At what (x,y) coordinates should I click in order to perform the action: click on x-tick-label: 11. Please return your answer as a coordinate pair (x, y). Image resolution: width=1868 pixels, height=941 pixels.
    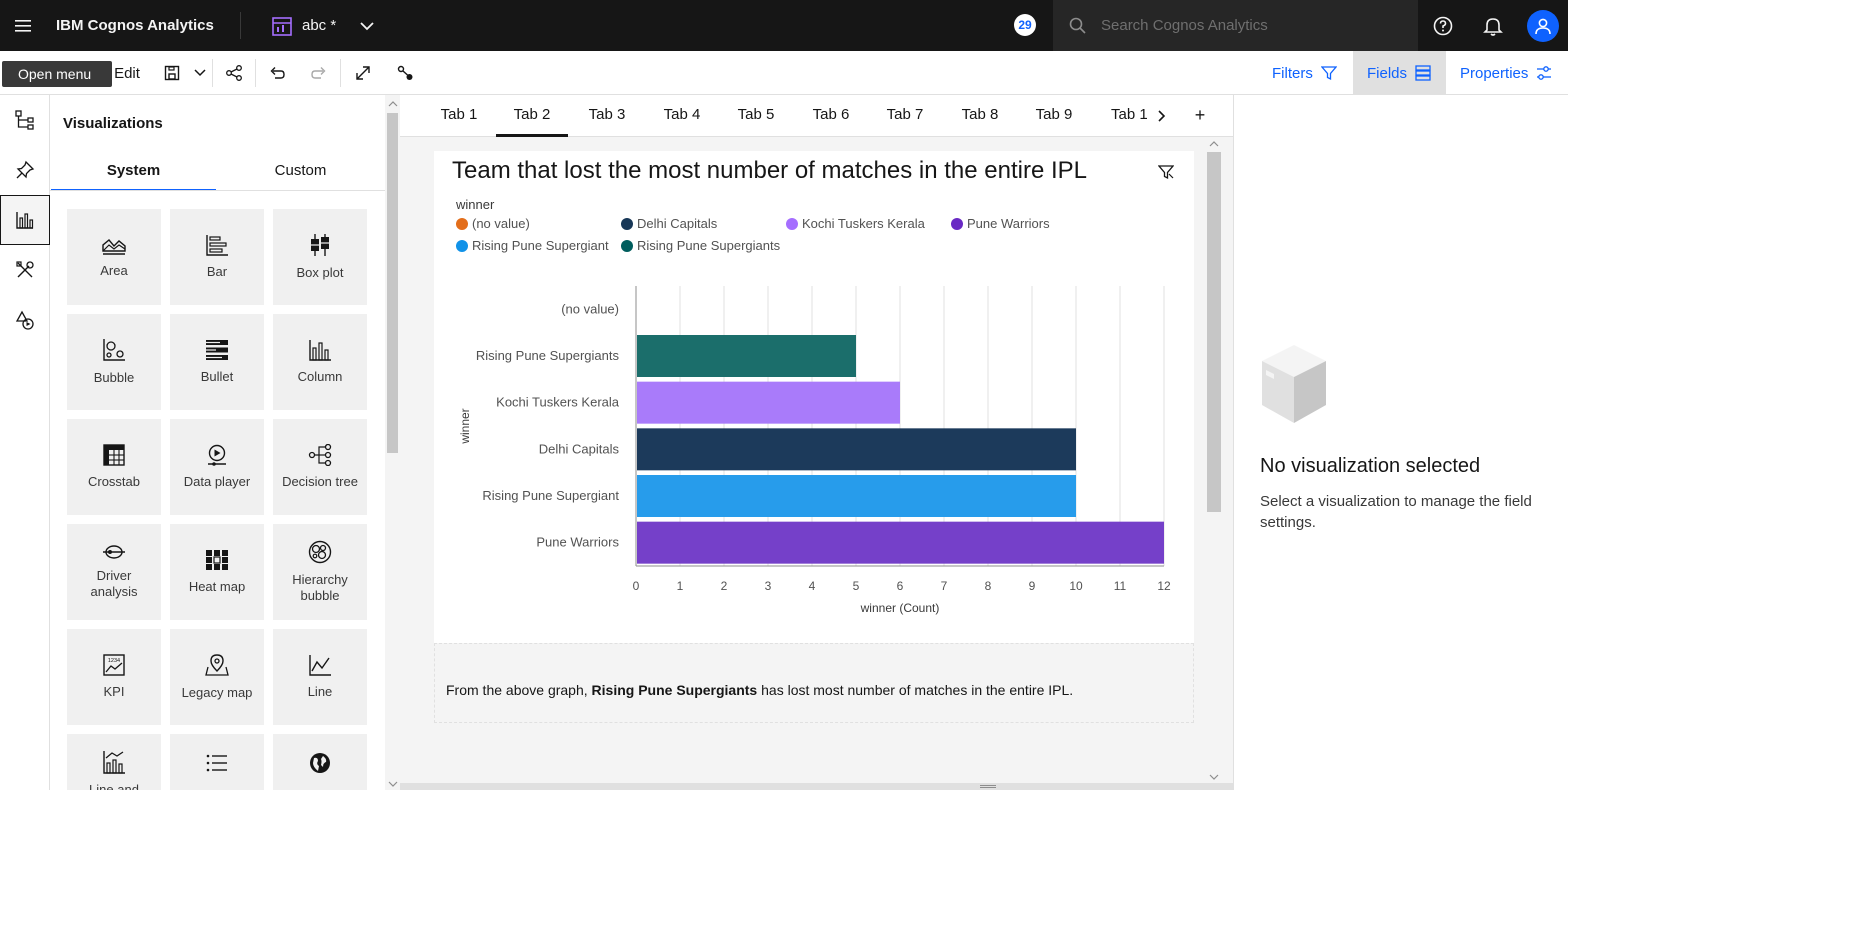
    Looking at the image, I should click on (1120, 586).